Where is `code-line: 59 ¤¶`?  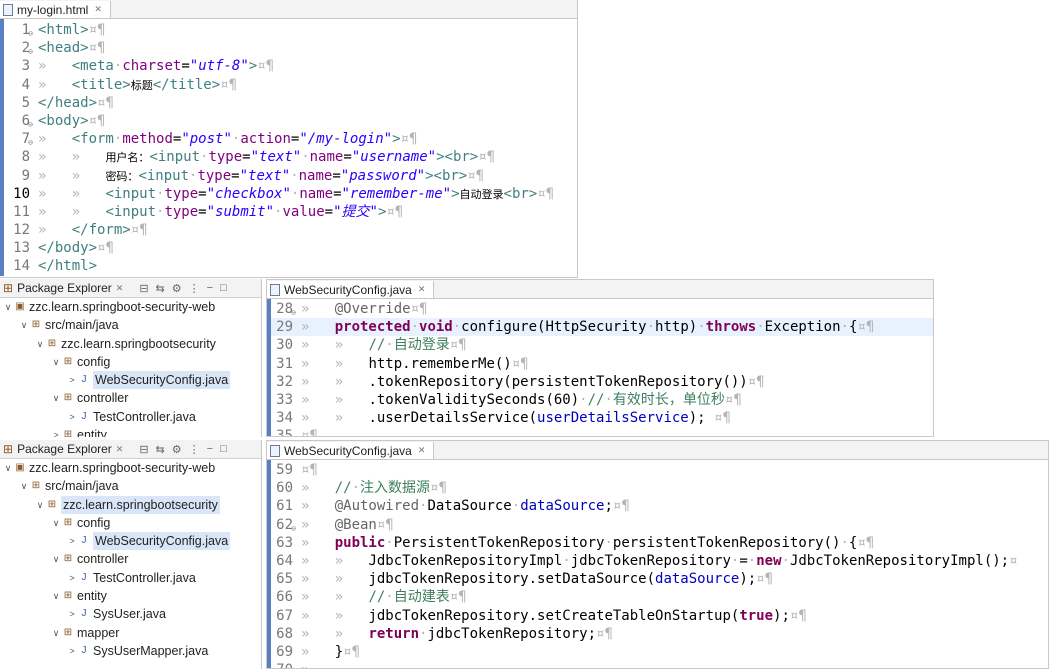
code-line: 59 ¤¶ is located at coordinates (657, 470).